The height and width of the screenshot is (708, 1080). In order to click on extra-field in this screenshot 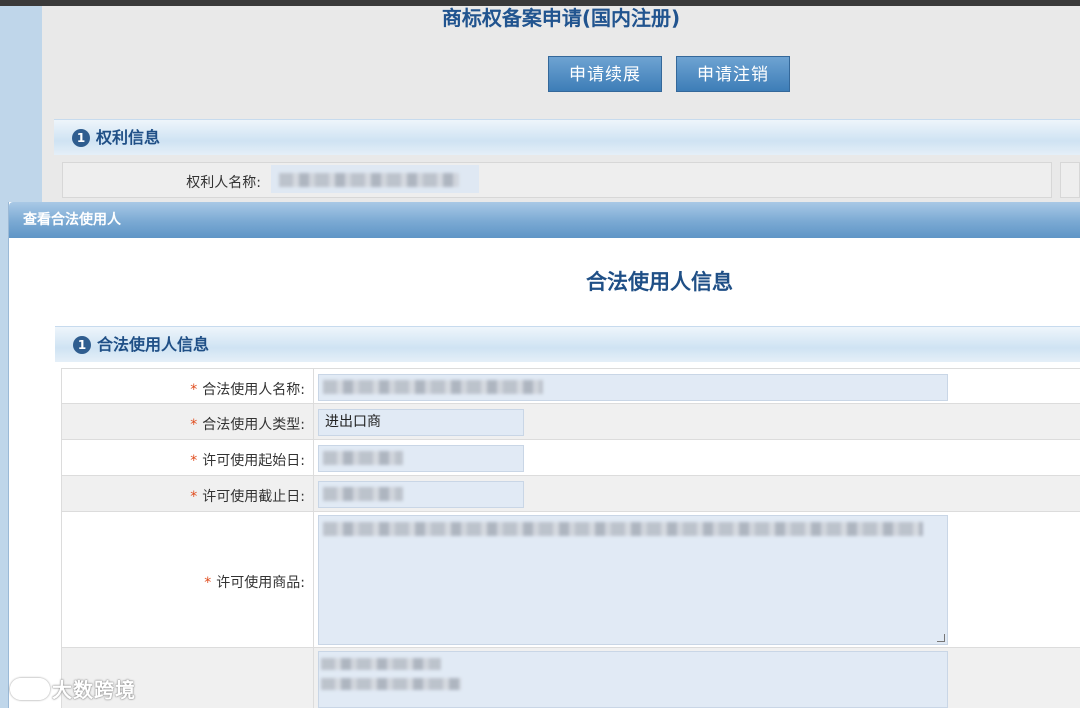, I will do `click(633, 679)`.